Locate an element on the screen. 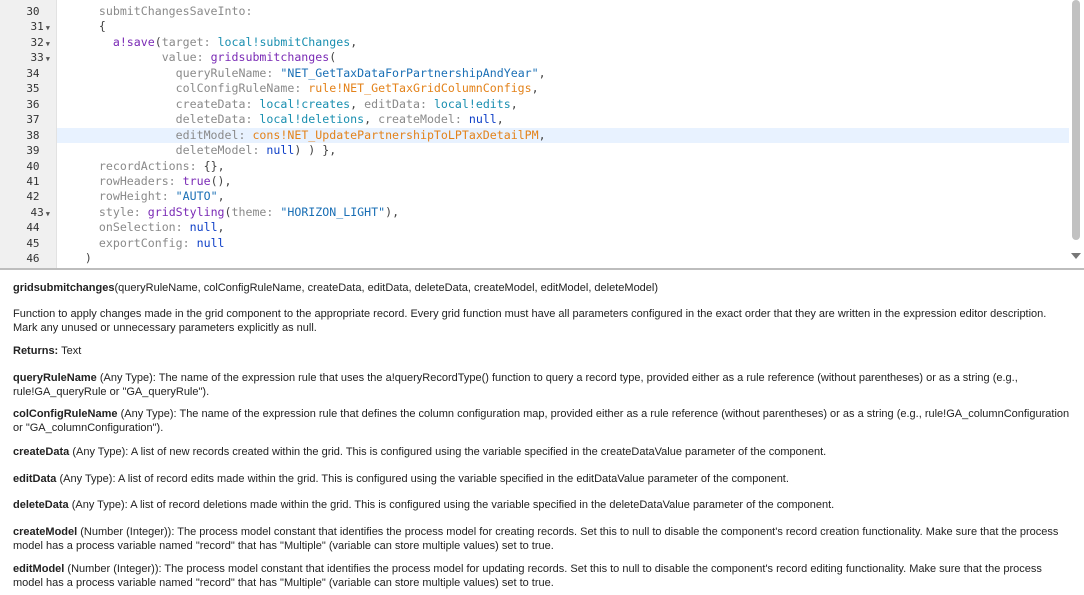  line-number-text: 46 is located at coordinates (33, 259).